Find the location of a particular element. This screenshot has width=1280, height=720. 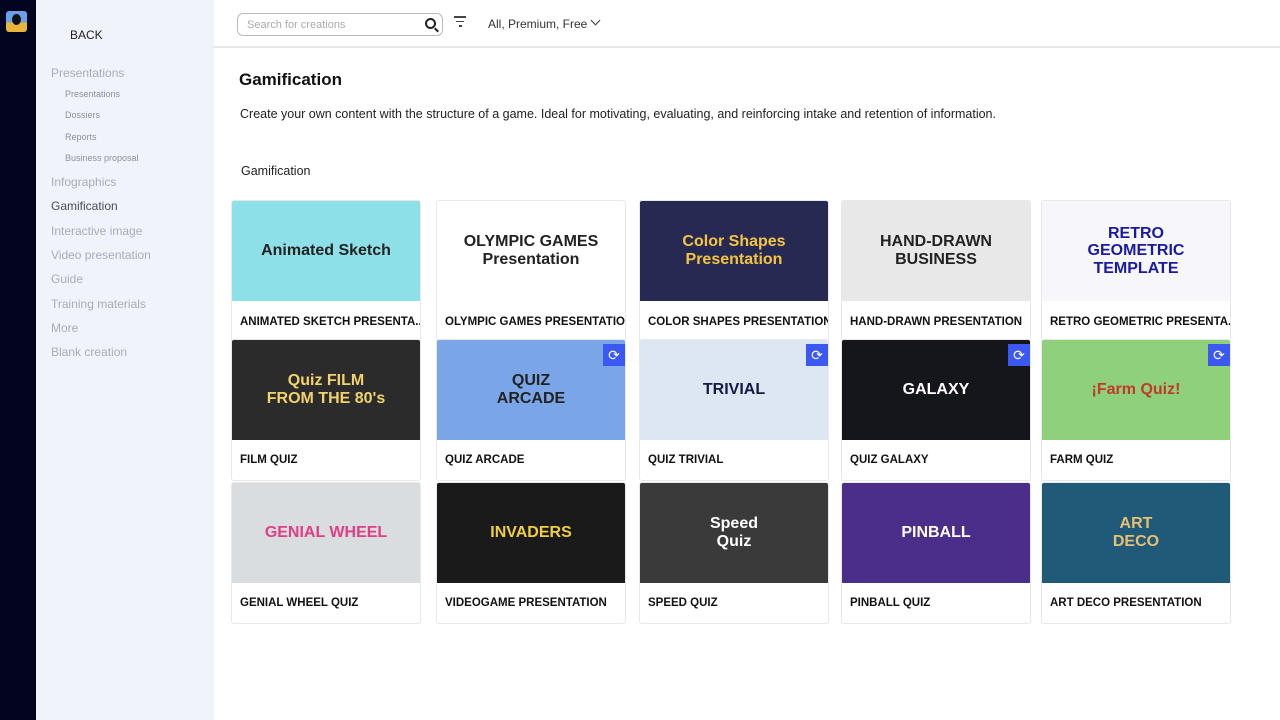

template-card: TRIVIAL ⟳ QUIZ TRIVIAL is located at coordinates (734, 410).